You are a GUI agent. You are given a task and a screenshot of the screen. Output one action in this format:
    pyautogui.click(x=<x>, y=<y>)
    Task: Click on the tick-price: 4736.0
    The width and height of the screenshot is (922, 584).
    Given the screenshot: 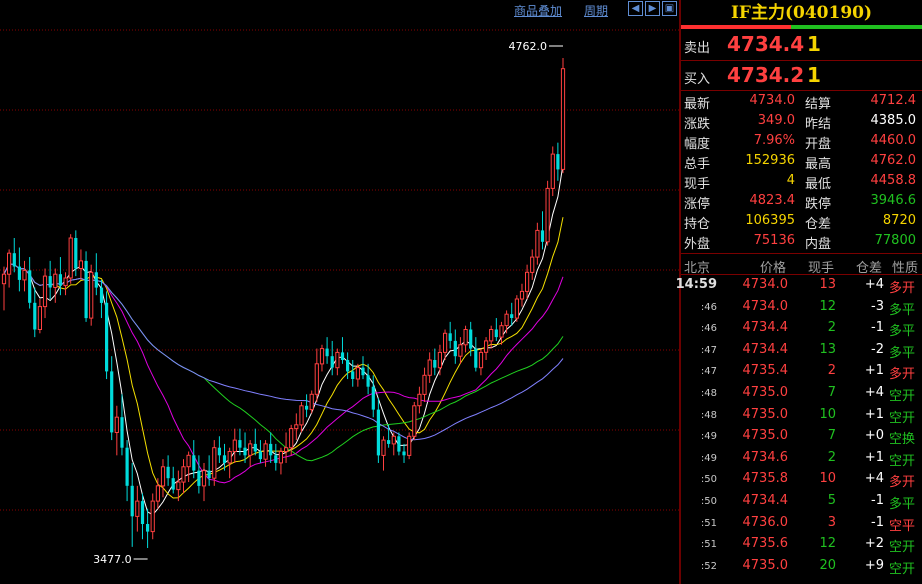 What is the action you would take?
    pyautogui.click(x=765, y=522)
    